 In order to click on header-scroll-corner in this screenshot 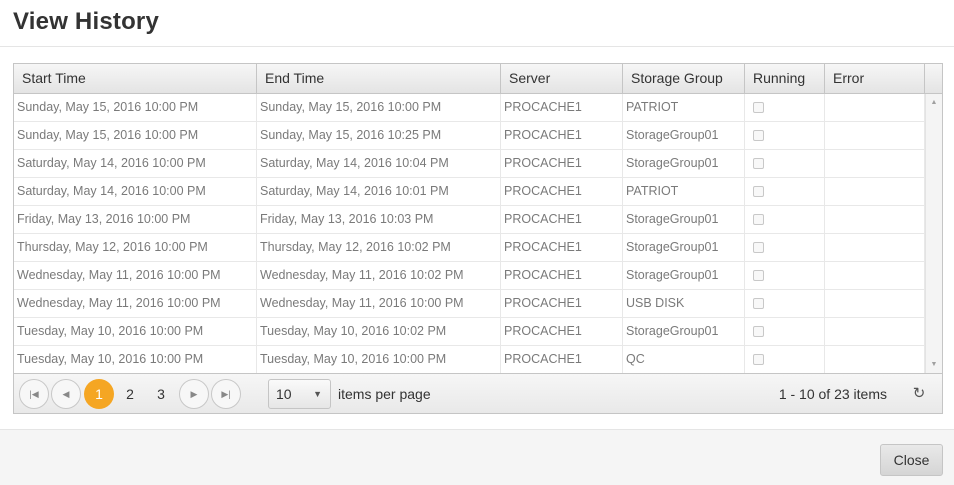, I will do `click(933, 78)`.